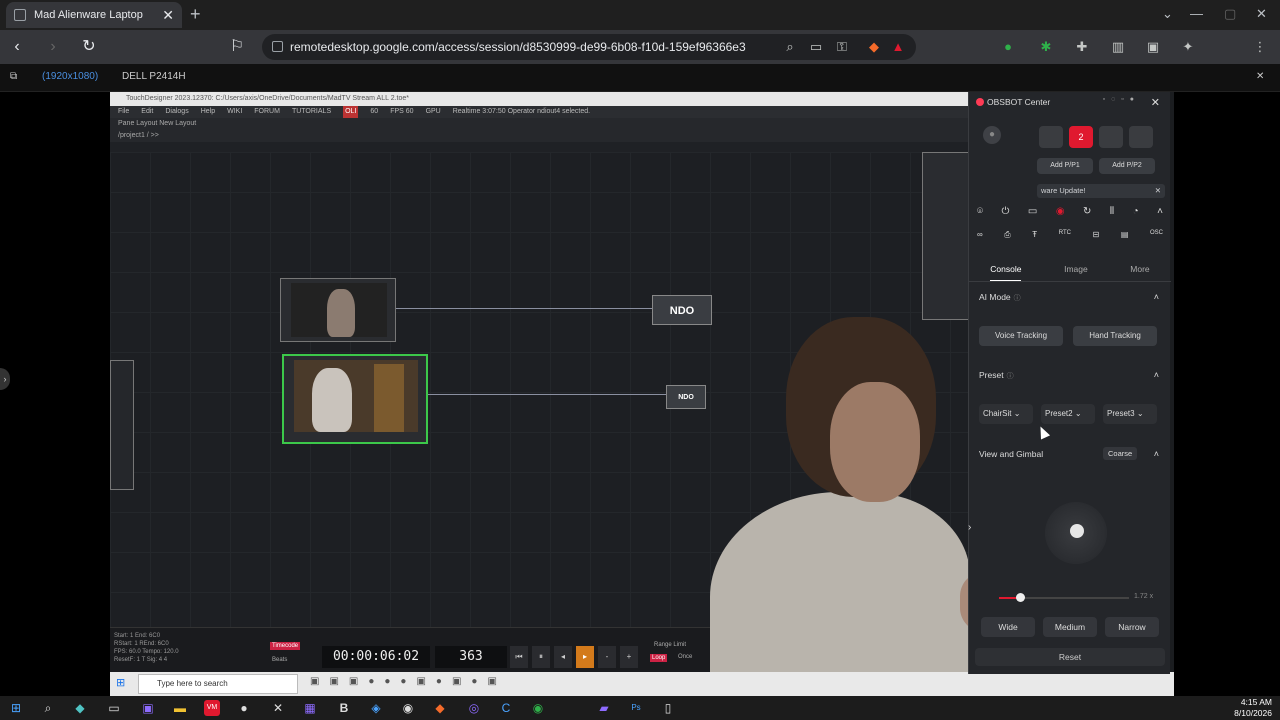  Describe the element at coordinates (244, 708) in the screenshot. I see `obs-icon: ●` at that location.